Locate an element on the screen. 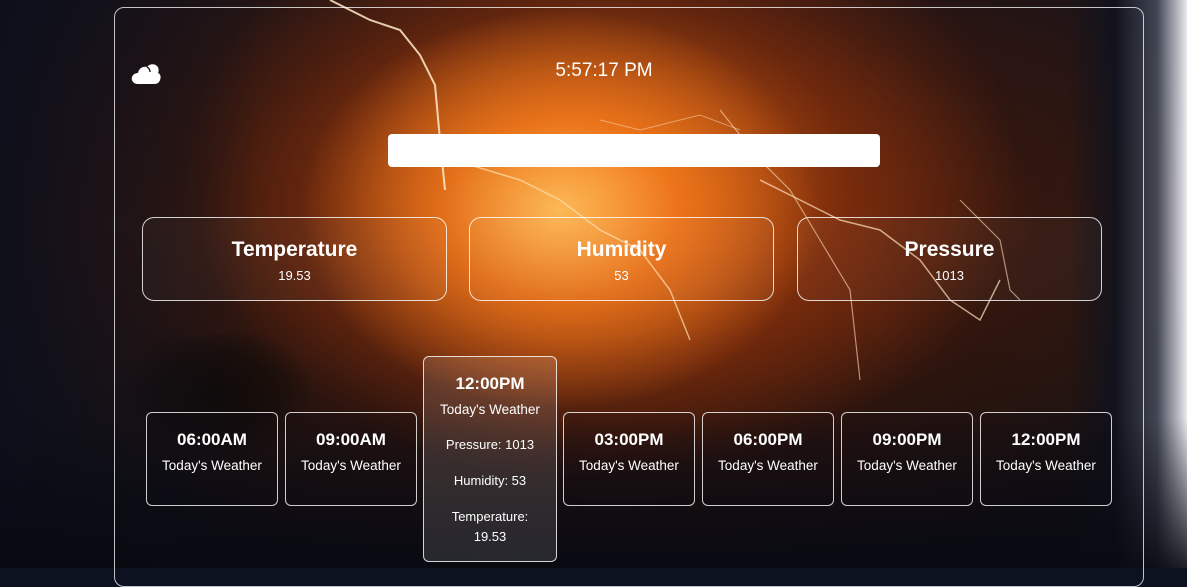  forecast-humidity: Humidity: 53 is located at coordinates (490, 480).